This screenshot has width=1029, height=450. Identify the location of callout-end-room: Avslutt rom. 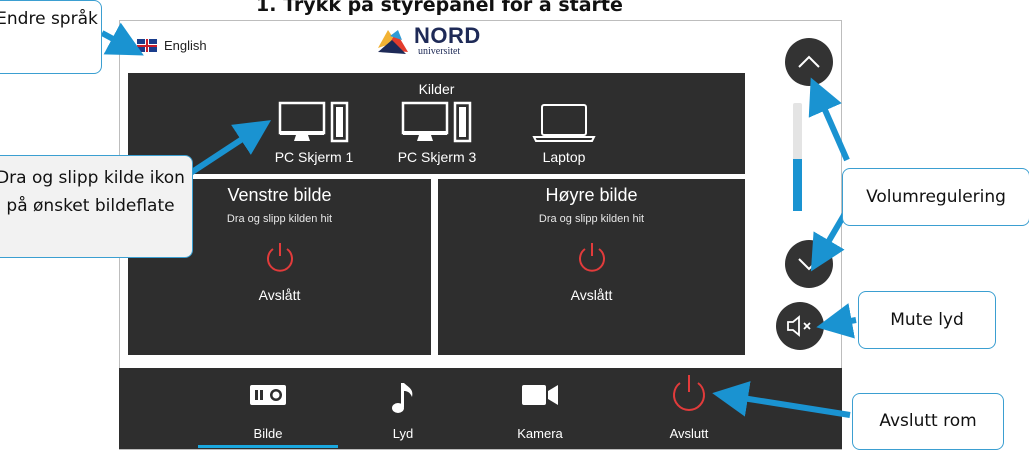
(928, 421).